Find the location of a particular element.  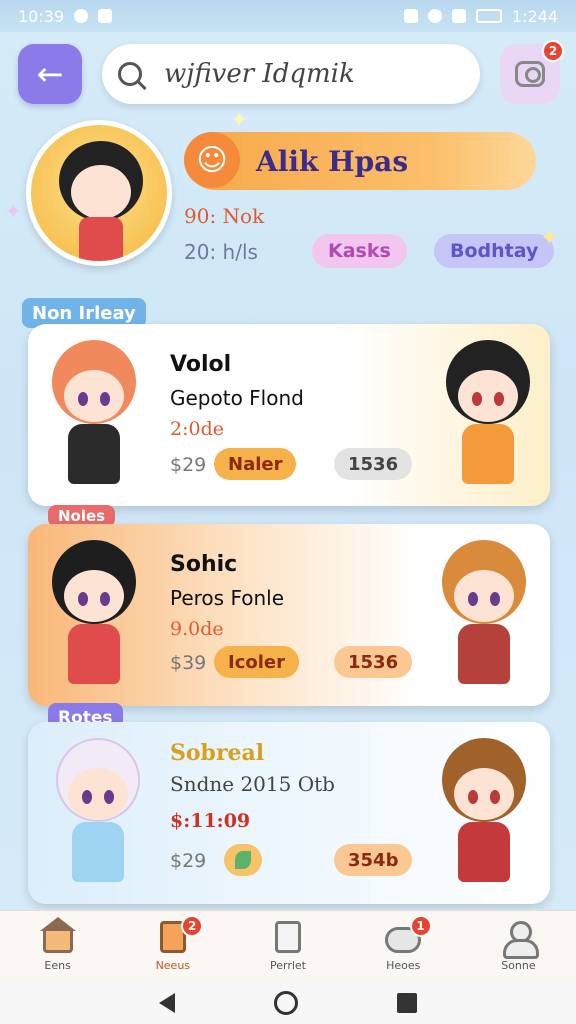

card-date: $:11:09 is located at coordinates (210, 821).